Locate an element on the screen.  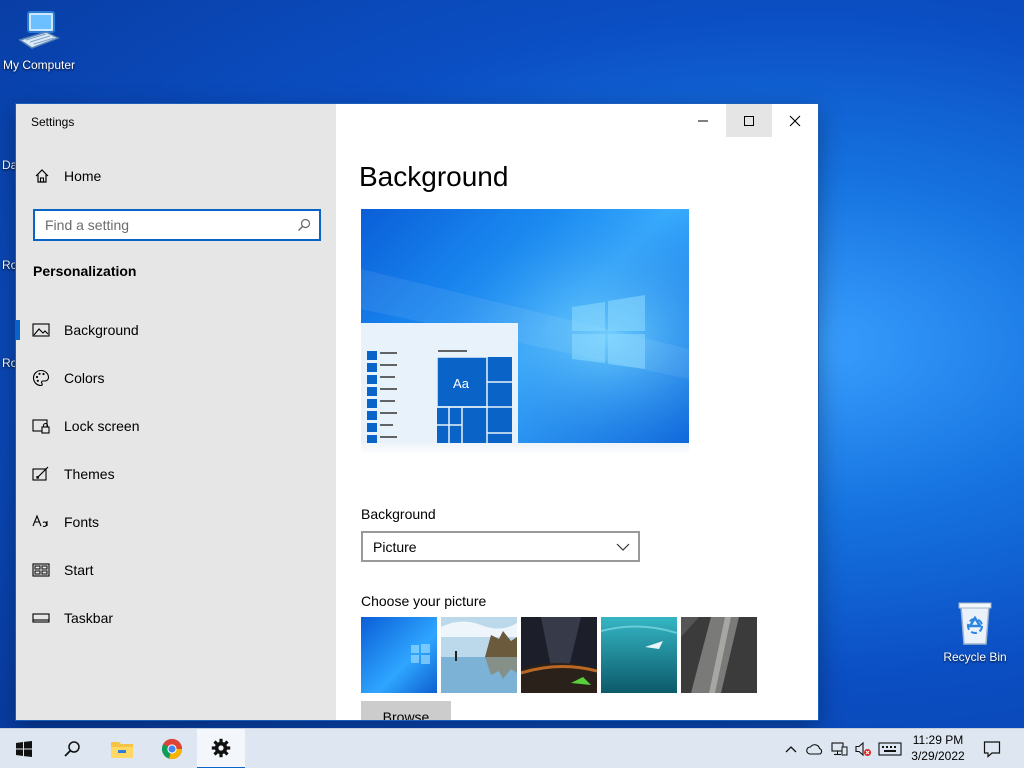
background-type-label: Background is located at coordinates (398, 514).